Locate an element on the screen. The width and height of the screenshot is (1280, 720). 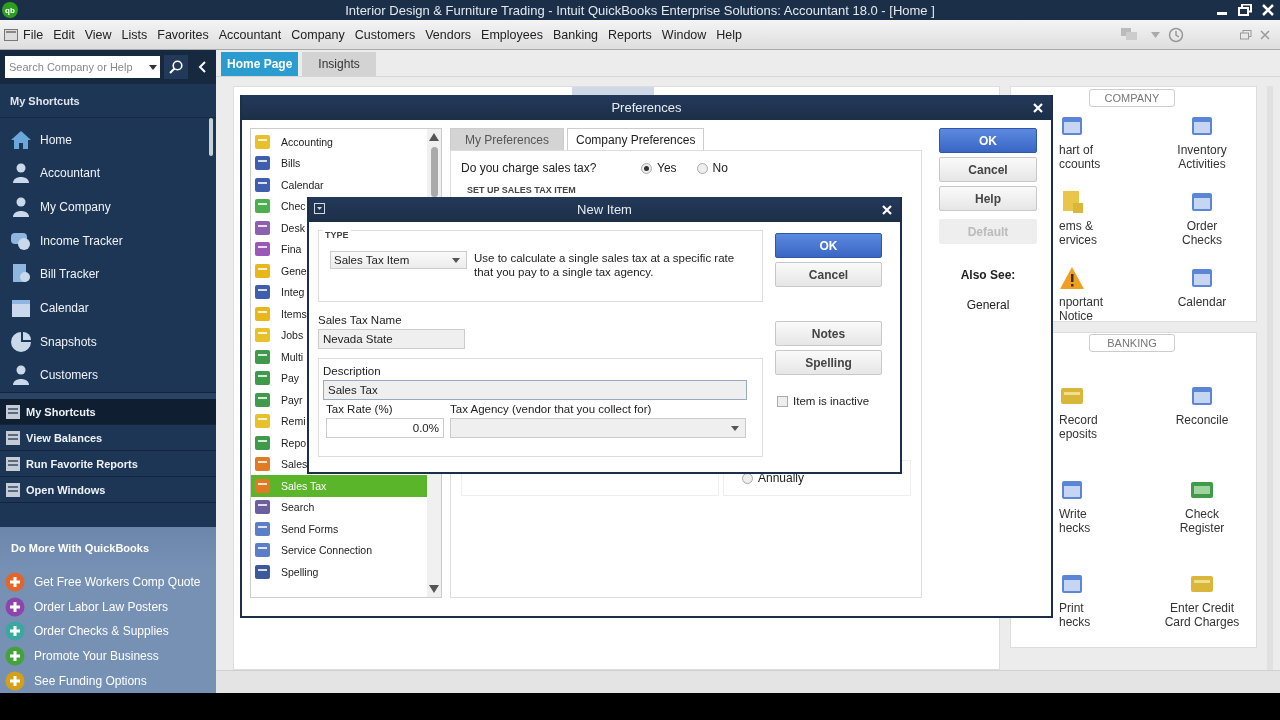
section-label: BANKING is located at coordinates (1132, 343).